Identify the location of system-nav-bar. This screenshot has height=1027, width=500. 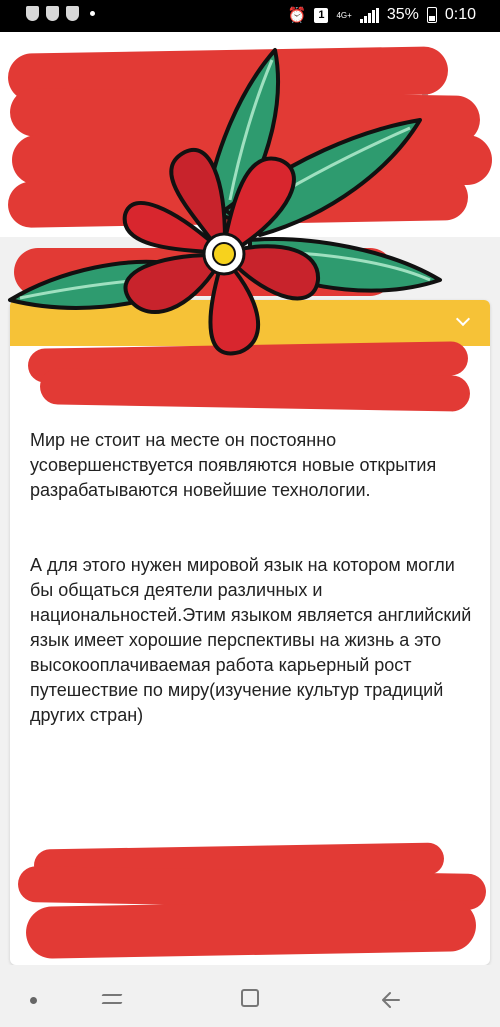
(250, 996).